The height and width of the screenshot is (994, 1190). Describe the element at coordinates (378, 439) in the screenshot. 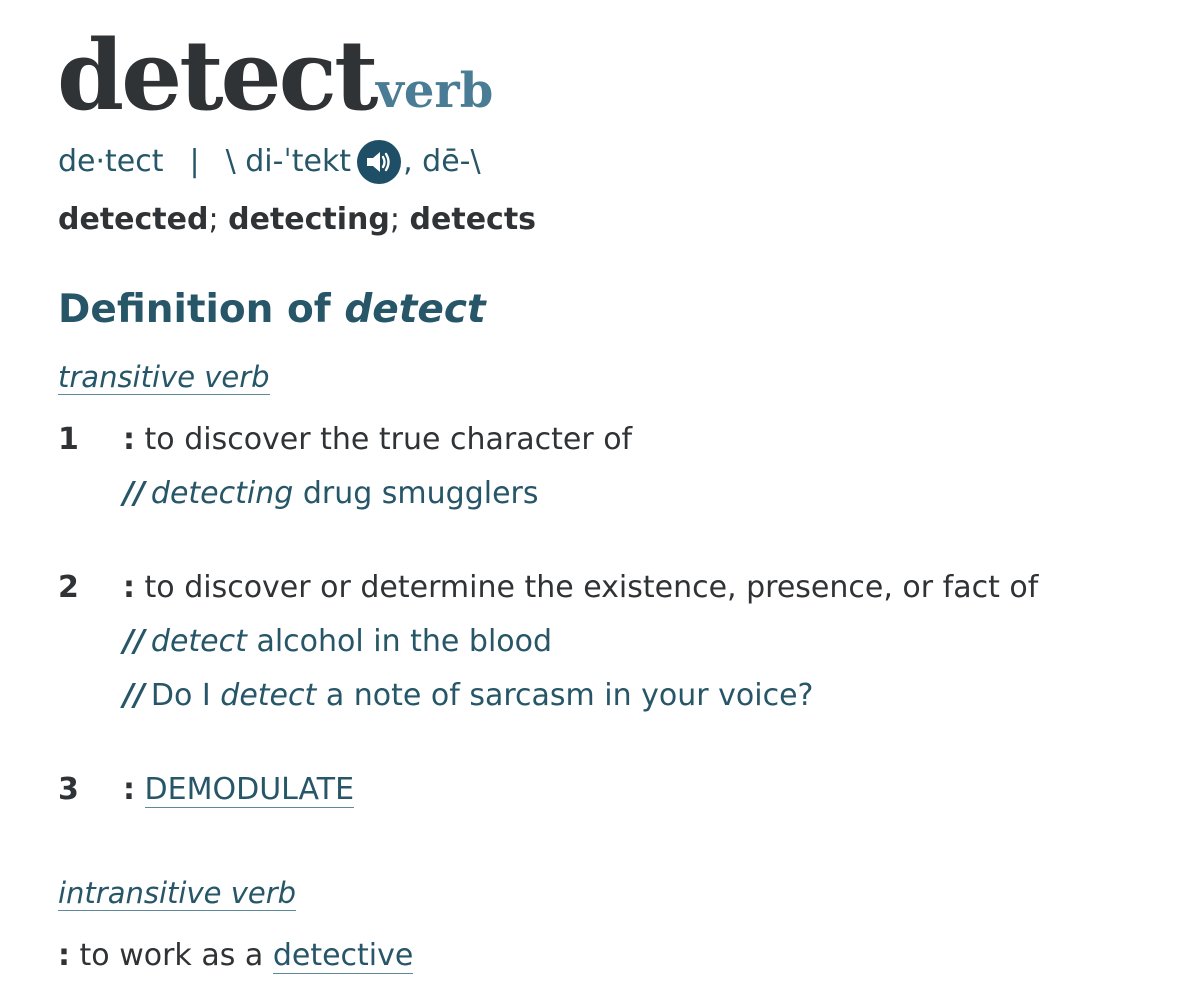

I see `sense-definition: : to discover the true character of` at that location.